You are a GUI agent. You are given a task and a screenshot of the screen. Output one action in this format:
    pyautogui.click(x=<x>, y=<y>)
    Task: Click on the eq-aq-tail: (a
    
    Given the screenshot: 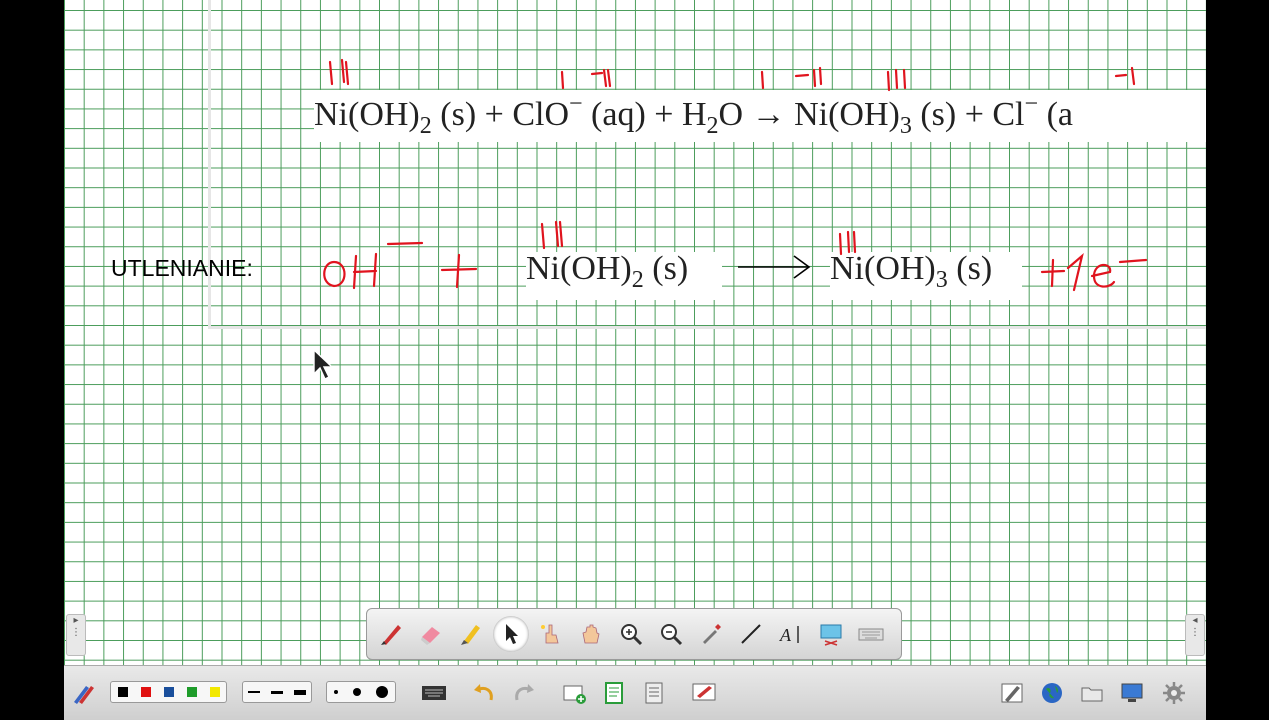 What is the action you would take?
    pyautogui.click(x=1055, y=114)
    